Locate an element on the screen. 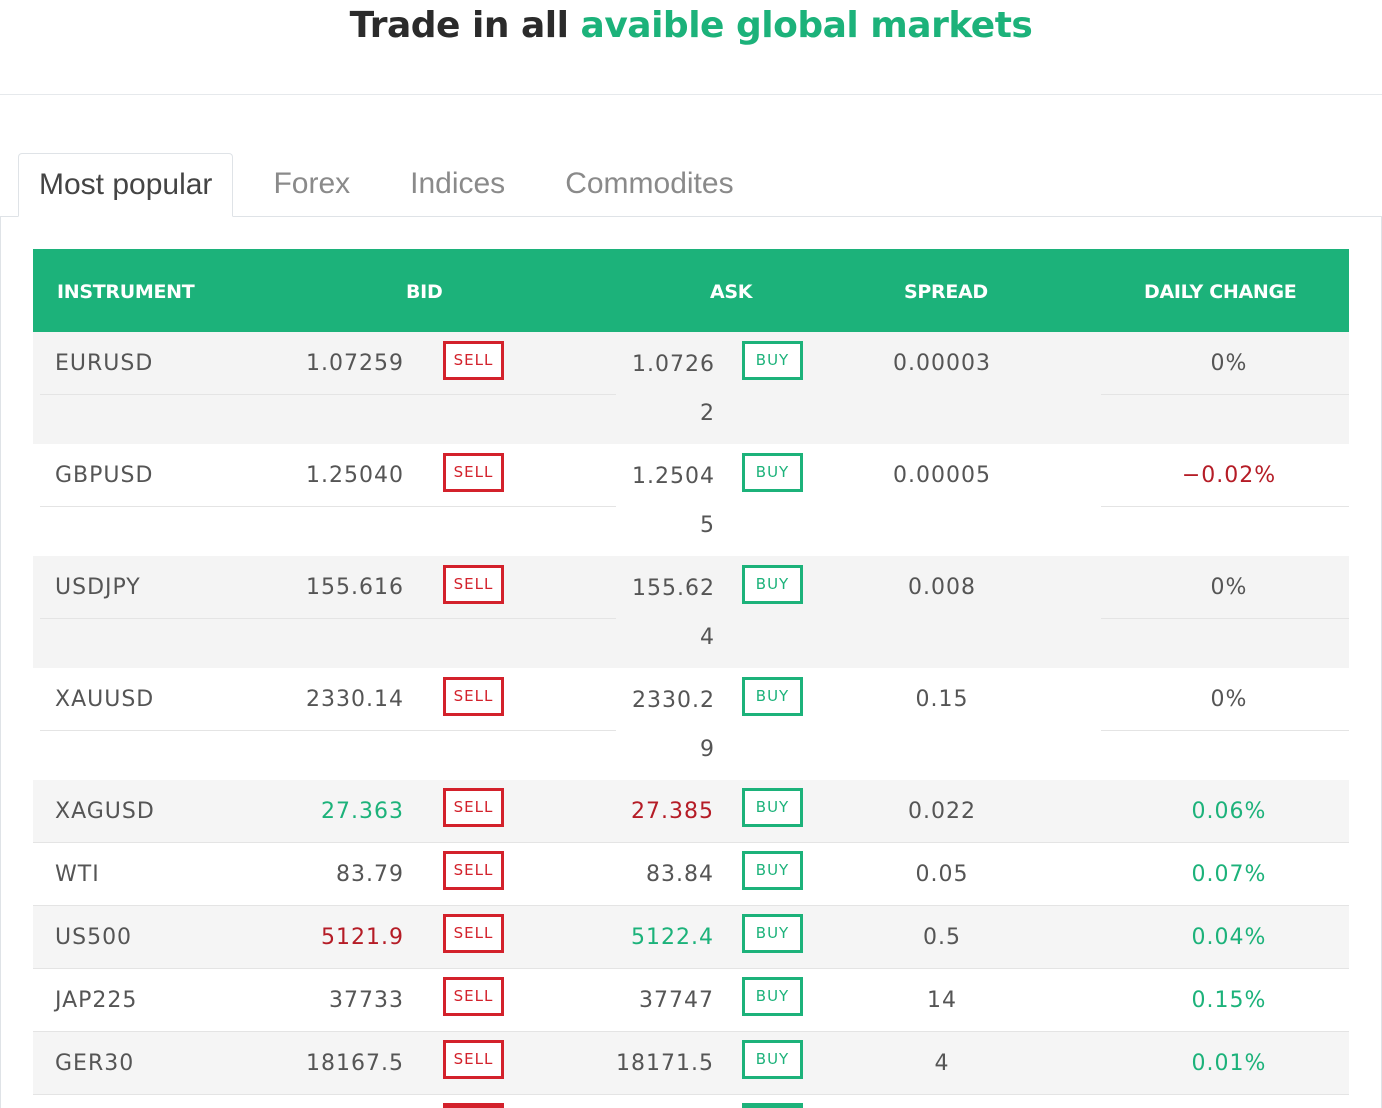 The width and height of the screenshot is (1382, 1108). daily-change: 0.07% is located at coordinates (1229, 874).